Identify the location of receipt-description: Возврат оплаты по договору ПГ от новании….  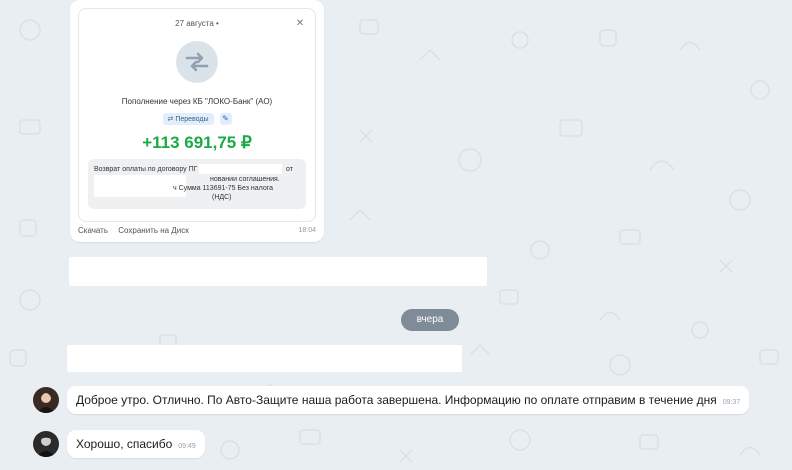
(197, 184).